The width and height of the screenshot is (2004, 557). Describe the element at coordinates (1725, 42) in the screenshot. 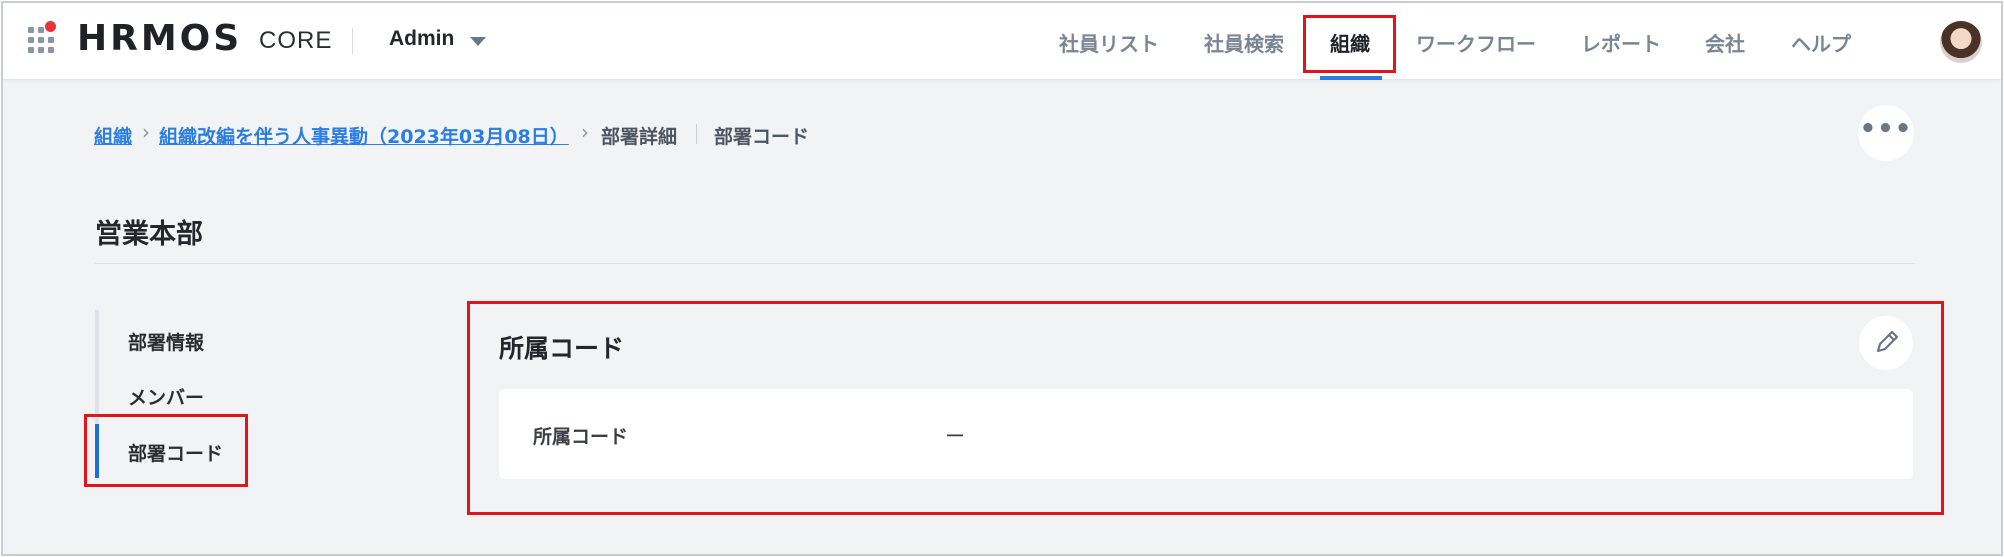

I see `nav-company: 会社` at that location.